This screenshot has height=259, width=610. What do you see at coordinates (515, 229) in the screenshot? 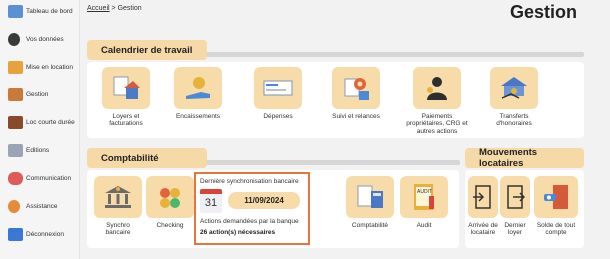
I see `tile-label: Dernier loyer` at bounding box center [515, 229].